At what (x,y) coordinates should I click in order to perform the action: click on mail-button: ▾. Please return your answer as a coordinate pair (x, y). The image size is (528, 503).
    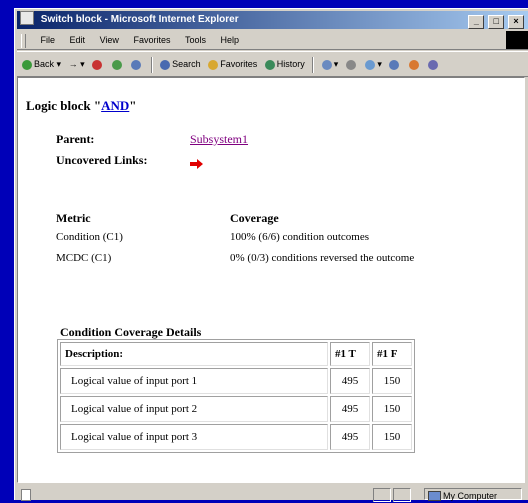
    Looking at the image, I should click on (329, 64).